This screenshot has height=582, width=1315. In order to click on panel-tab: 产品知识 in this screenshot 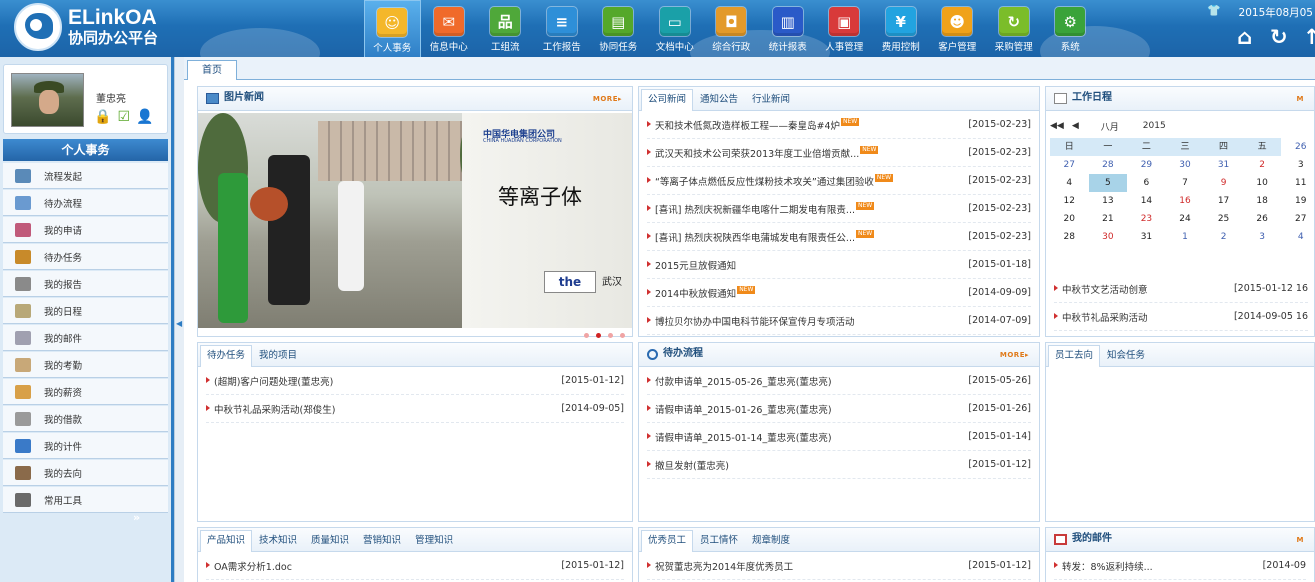, I will do `click(226, 541)`.